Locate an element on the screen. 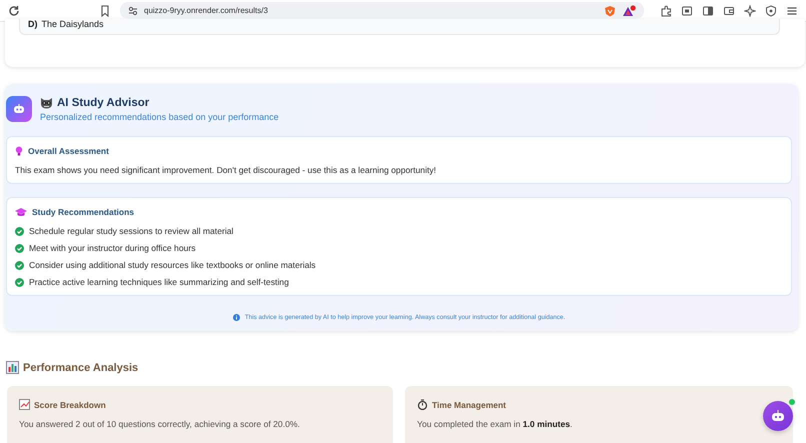 Image resolution: width=806 pixels, height=443 pixels. menu-icon is located at coordinates (792, 10).